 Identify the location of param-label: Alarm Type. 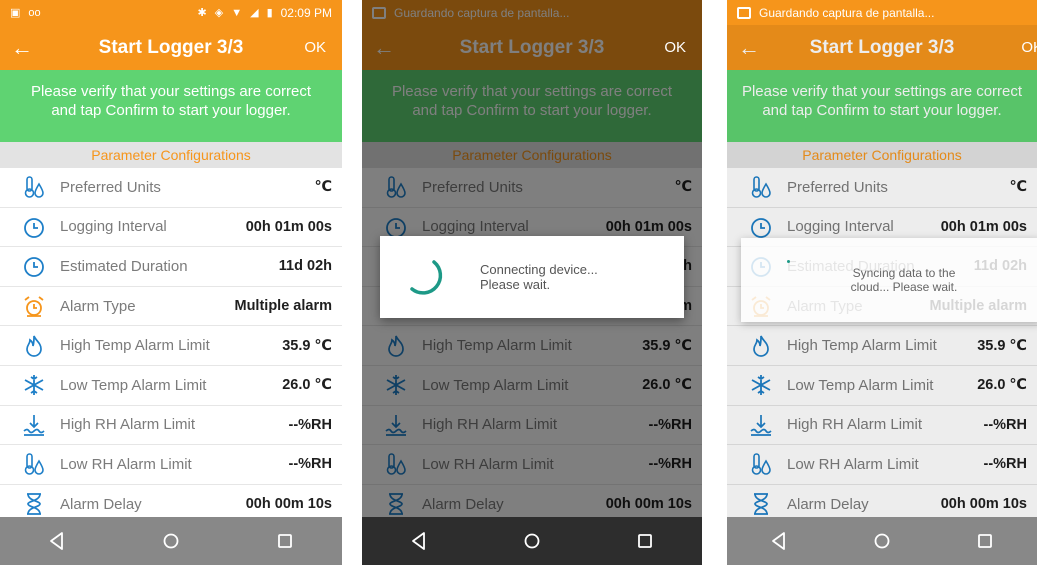
(98, 306).